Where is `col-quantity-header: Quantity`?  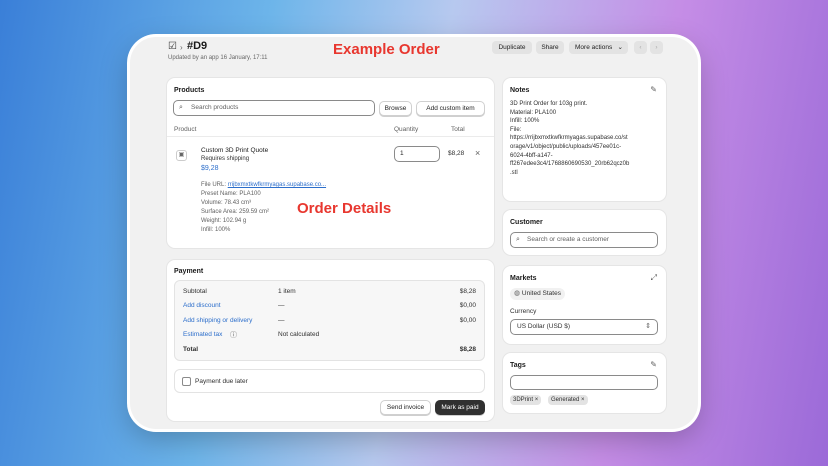 col-quantity-header: Quantity is located at coordinates (406, 129).